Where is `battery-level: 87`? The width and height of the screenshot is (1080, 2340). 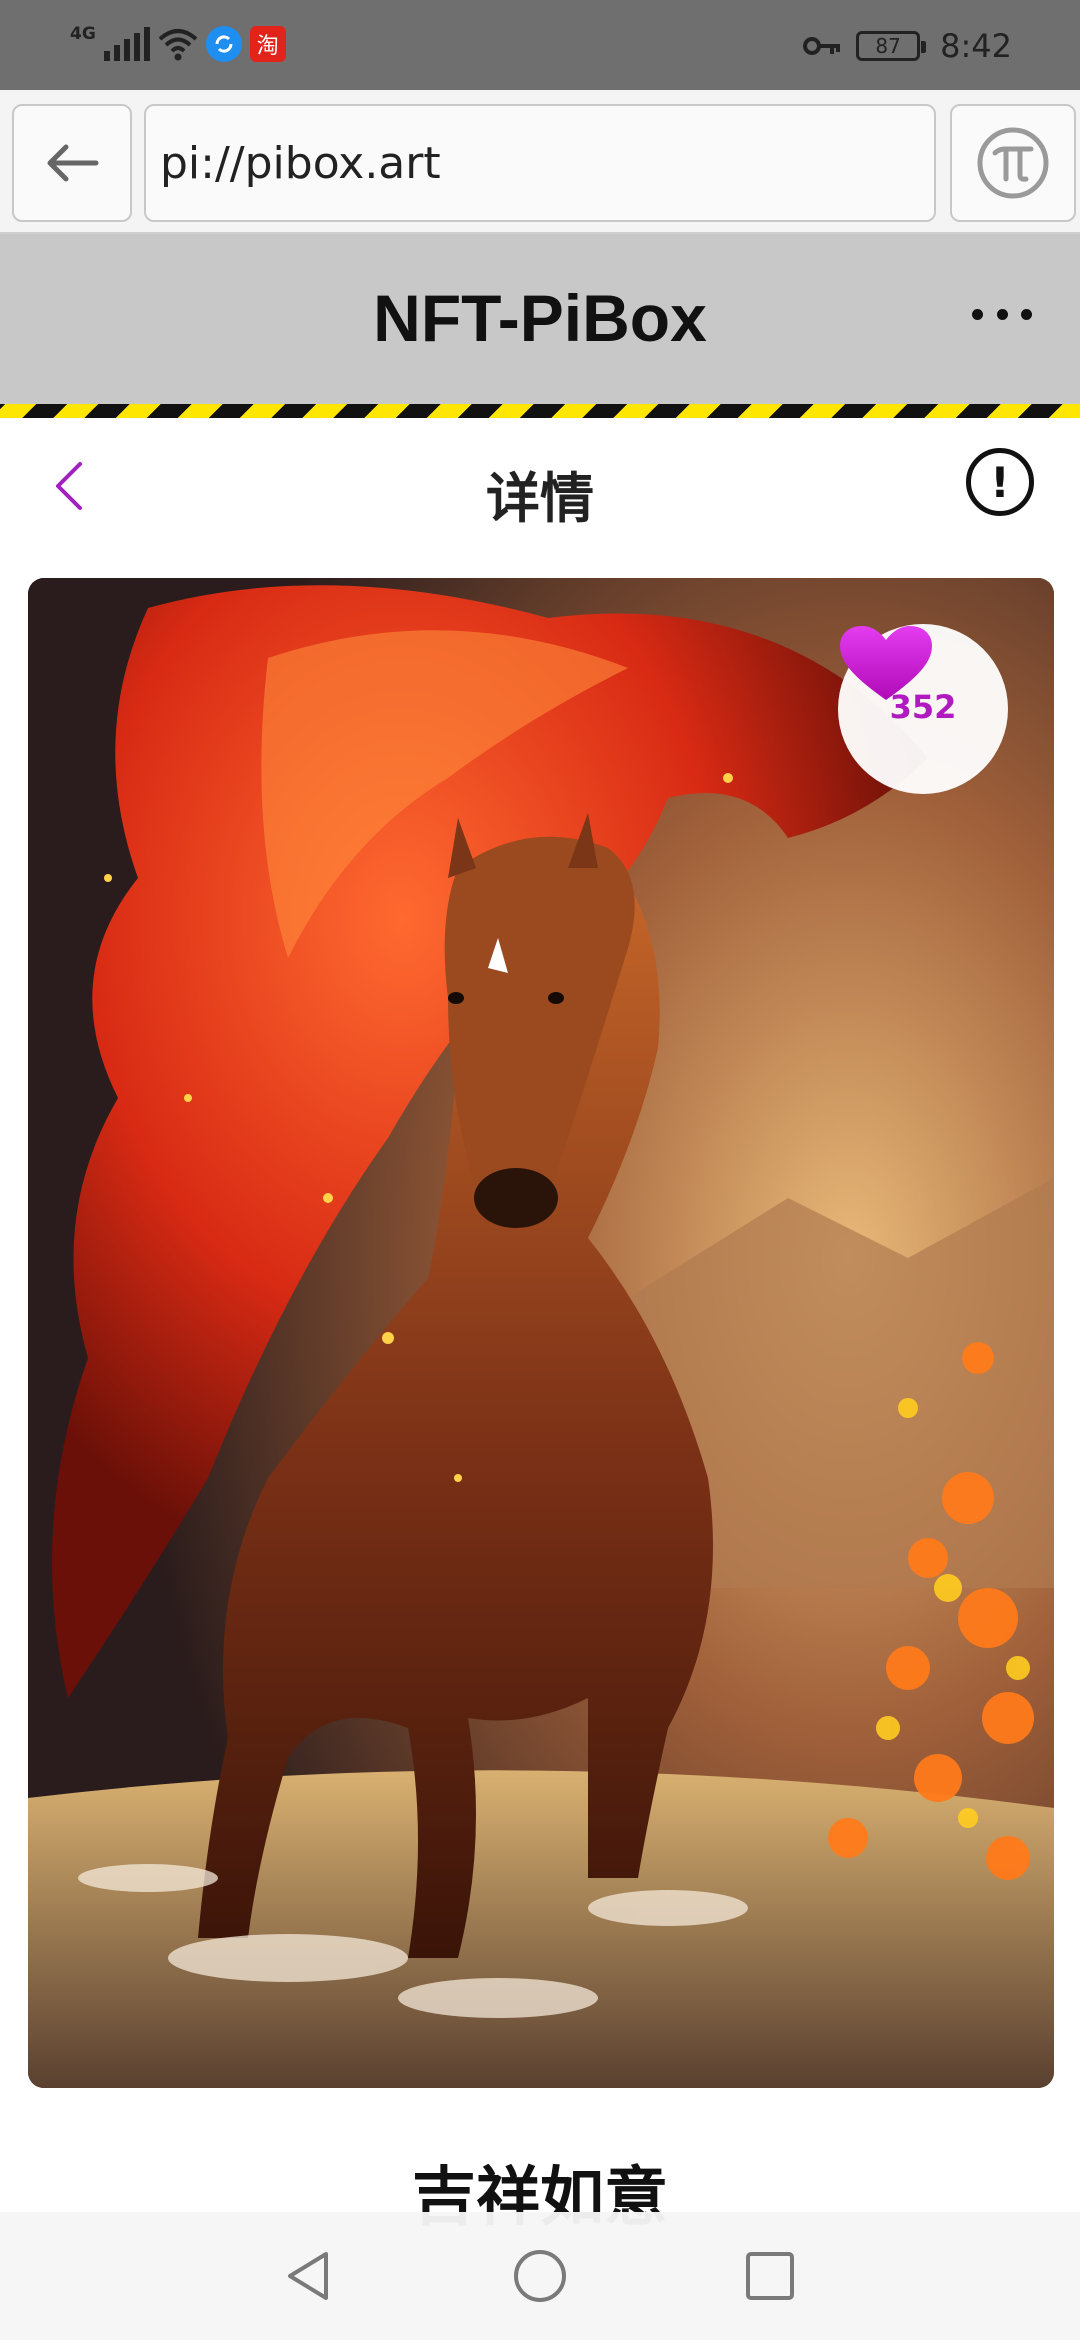
battery-level: 87 is located at coordinates (888, 46).